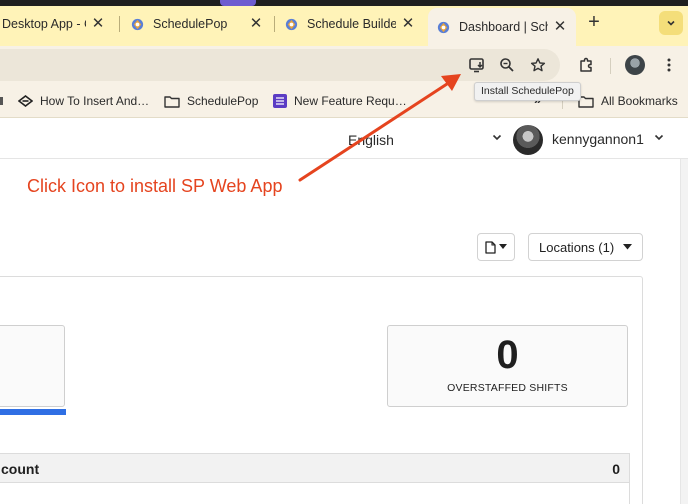 The height and width of the screenshot is (504, 688). I want to click on install-tooltip: Install SchedulePop, so click(527, 91).